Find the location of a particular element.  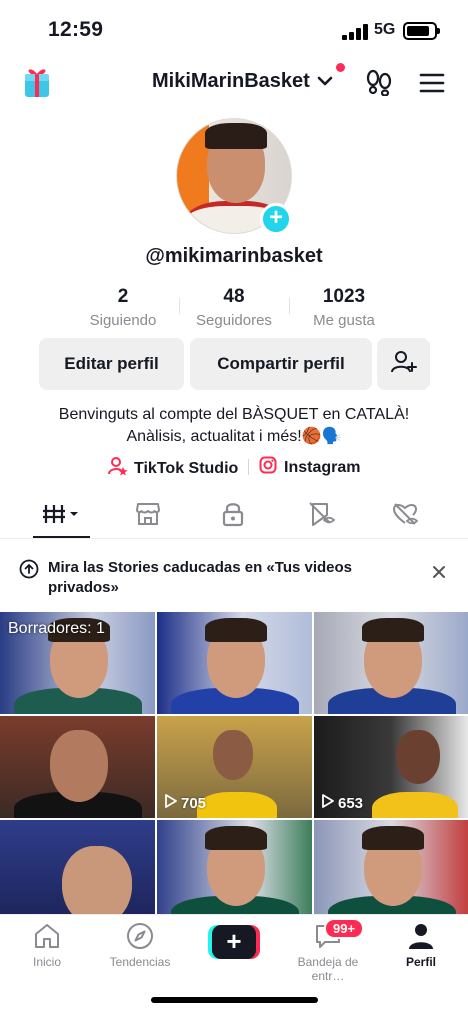

add-story-icon: + is located at coordinates (276, 219).